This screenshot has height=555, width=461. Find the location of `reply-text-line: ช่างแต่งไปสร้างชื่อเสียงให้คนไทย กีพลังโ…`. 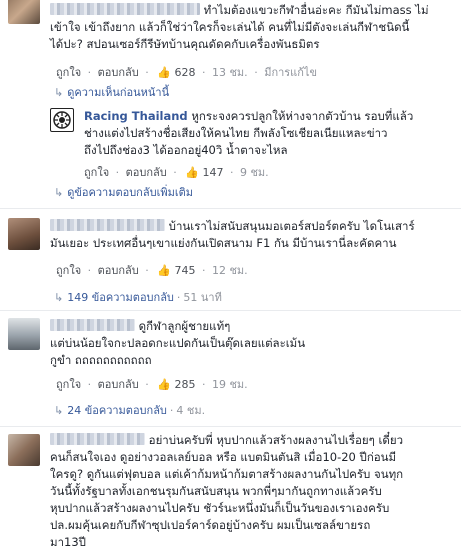

reply-text-line: ช่างแต่งไปสร้างชื่อเสียงให้คนไทย กีพลังโ… is located at coordinates (236, 133).